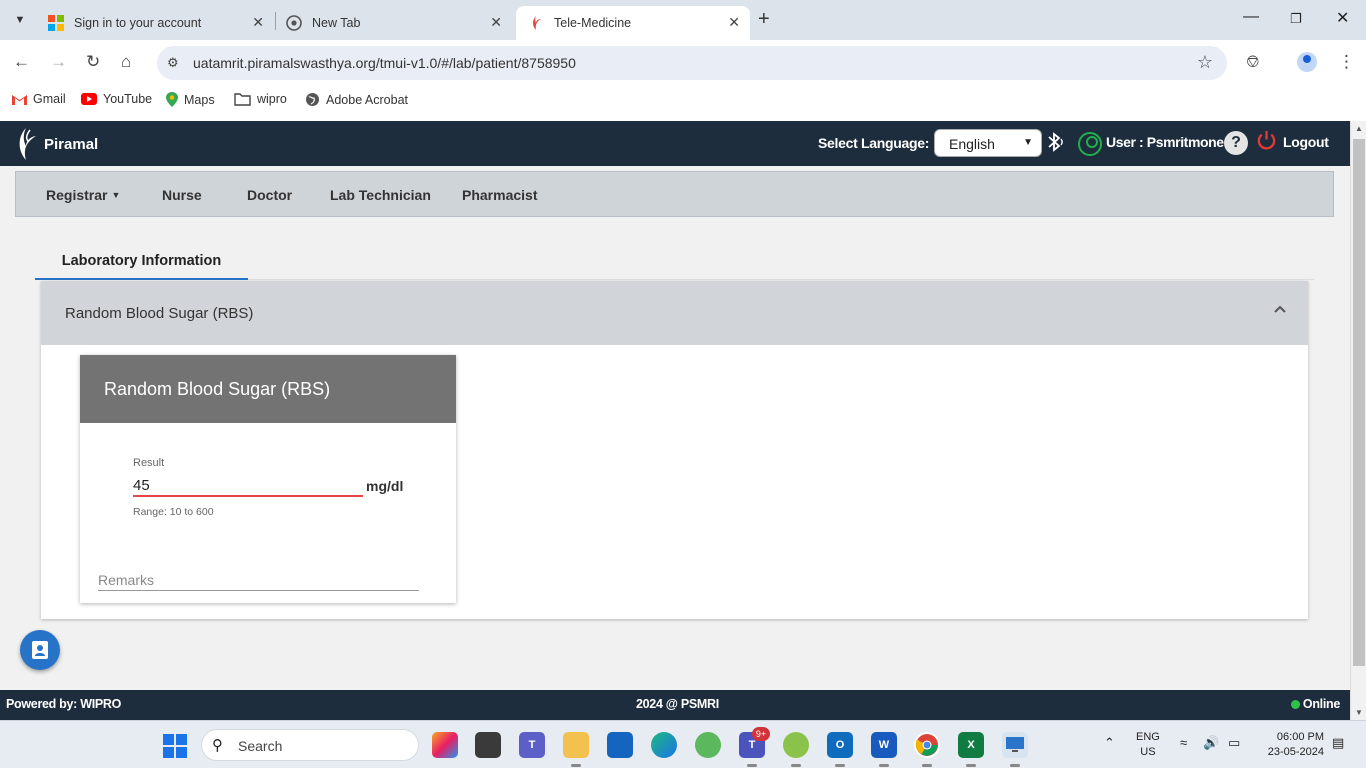  What do you see at coordinates (1342, 18) in the screenshot?
I see `window-close-icon: ✕` at bounding box center [1342, 18].